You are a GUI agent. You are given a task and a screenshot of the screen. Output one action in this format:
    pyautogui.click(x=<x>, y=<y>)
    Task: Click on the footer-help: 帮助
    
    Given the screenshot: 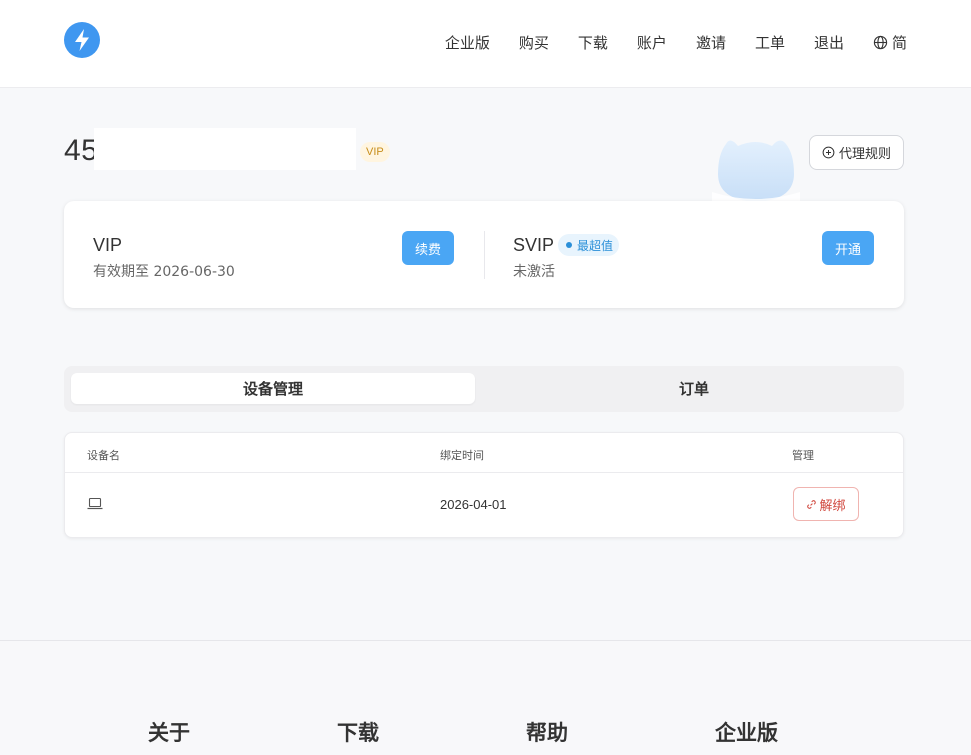 What is the action you would take?
    pyautogui.click(x=547, y=732)
    